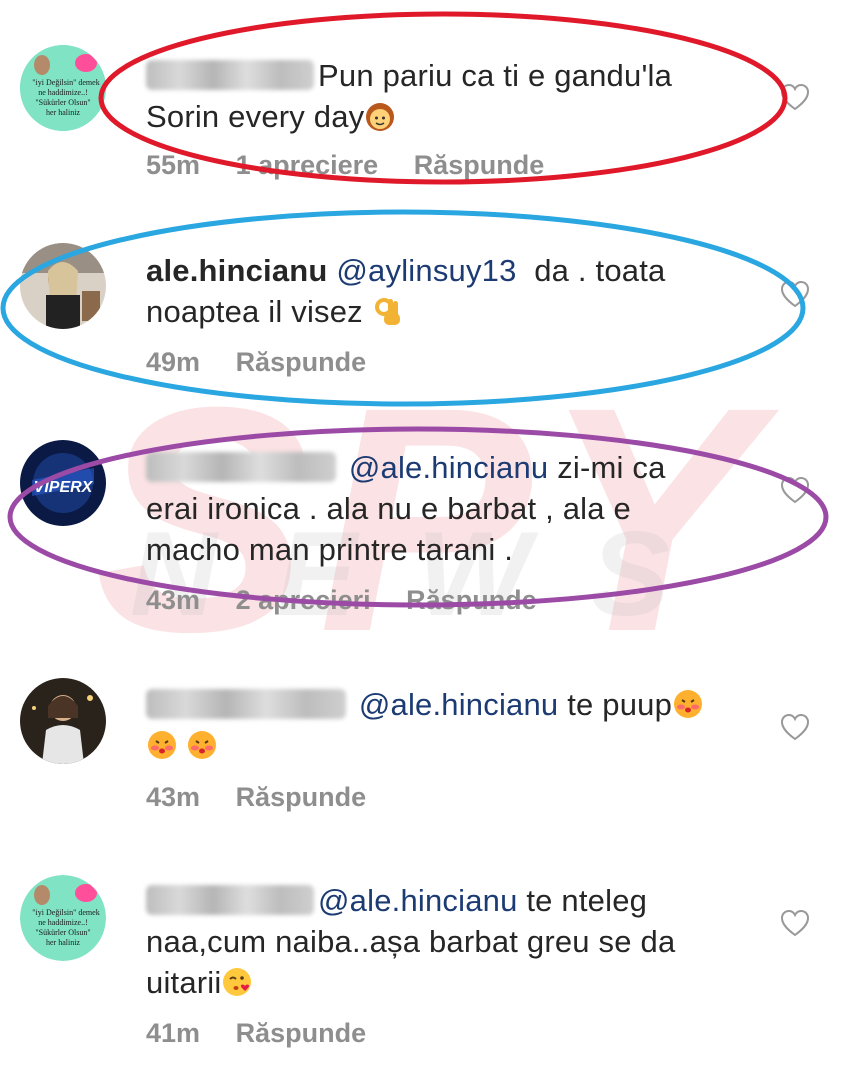 The width and height of the screenshot is (860, 1079). Describe the element at coordinates (380, 116) in the screenshot. I see `woman-face-icon` at that location.